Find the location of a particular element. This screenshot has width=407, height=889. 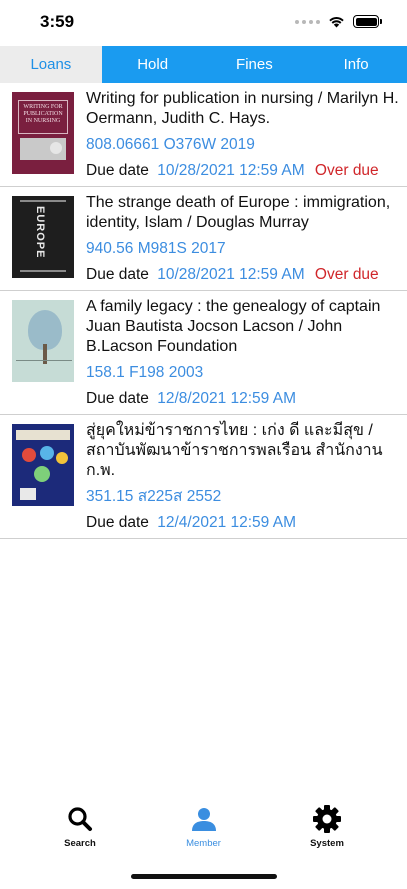

home-indicator is located at coordinates (204, 876).